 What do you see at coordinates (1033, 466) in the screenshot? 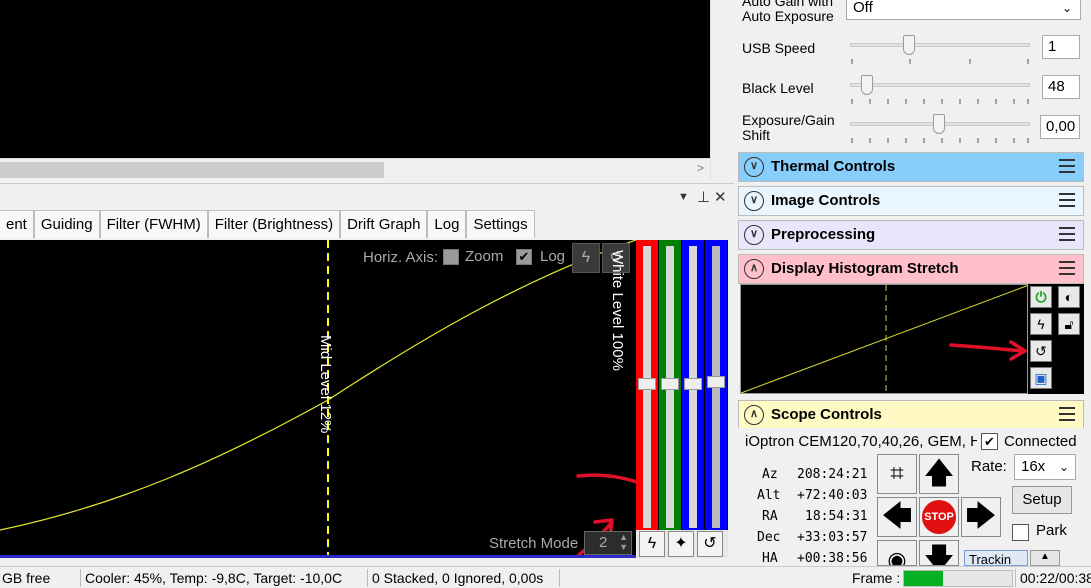
I see `rate-value: 16x` at bounding box center [1033, 466].